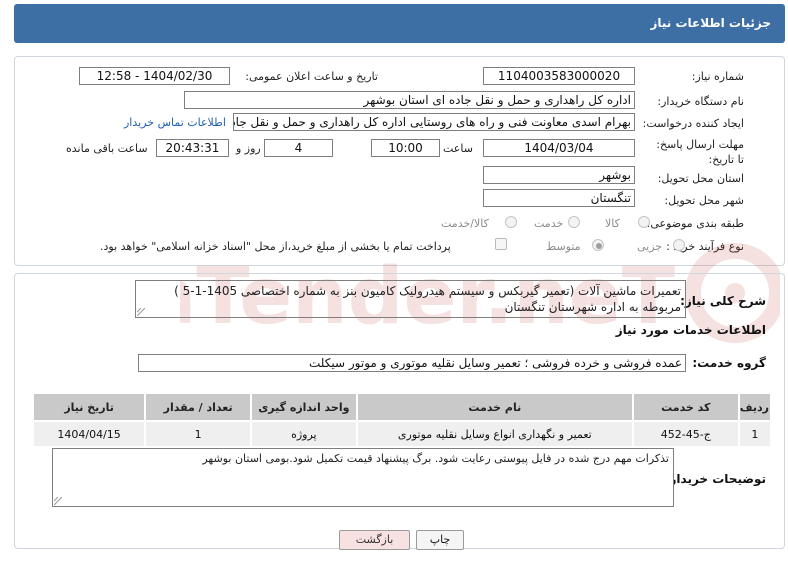 This screenshot has width=788, height=566. I want to click on need-number-label: شماره نیاز:, so click(717, 76).